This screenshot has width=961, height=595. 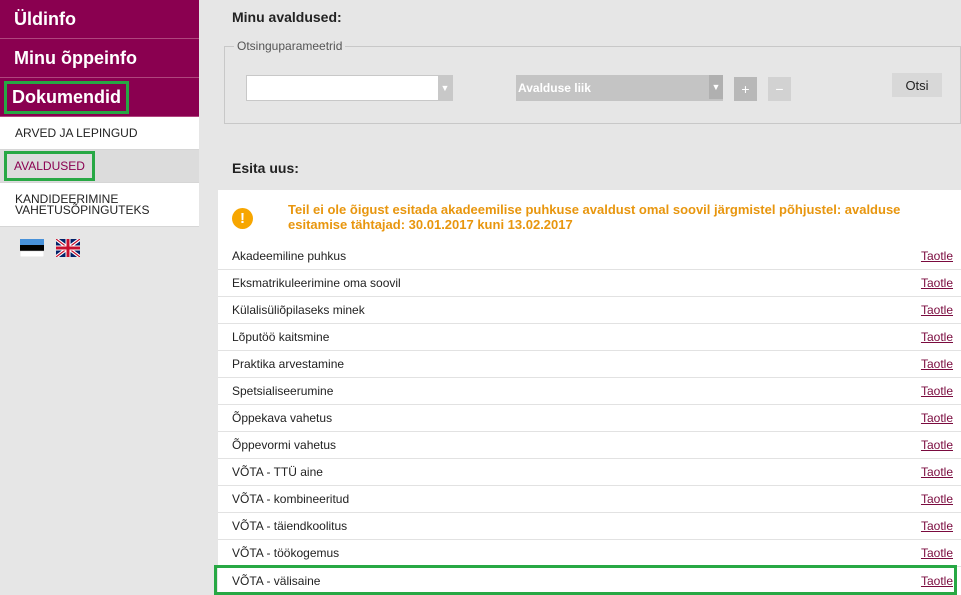 What do you see at coordinates (289, 256) in the screenshot?
I see `application-type-name: Akadeemiline puhkus` at bounding box center [289, 256].